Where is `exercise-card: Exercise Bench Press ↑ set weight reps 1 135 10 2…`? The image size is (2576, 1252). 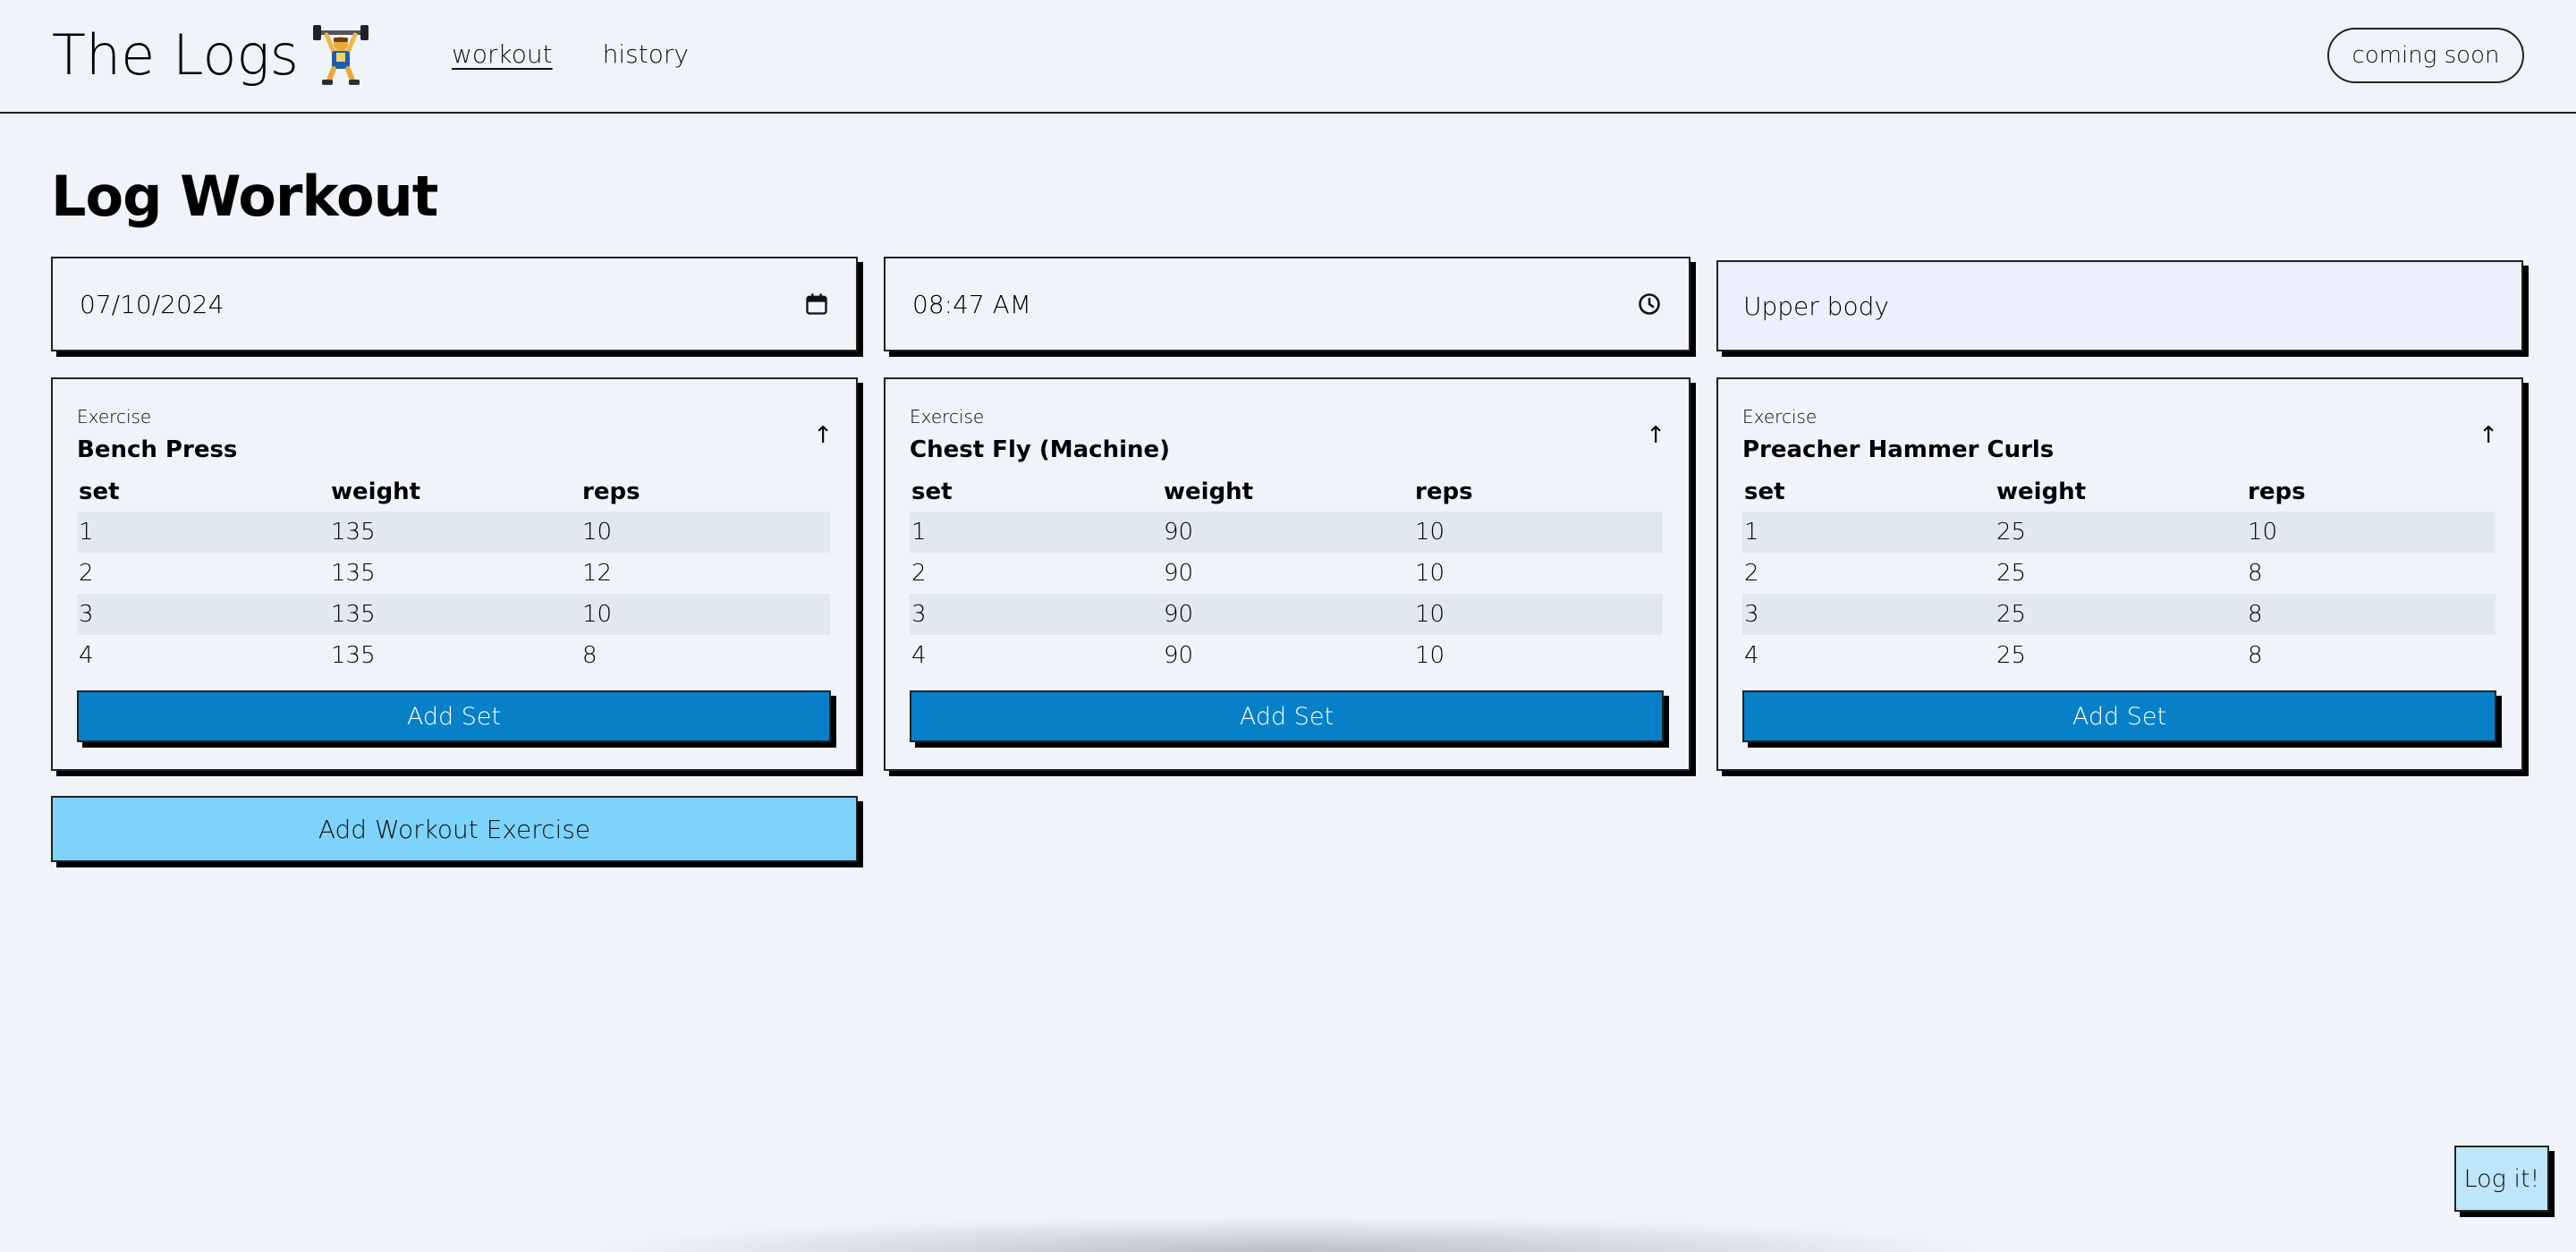
exercise-card: Exercise Bench Press ↑ set weight reps 1 135 10 2… is located at coordinates (454, 574).